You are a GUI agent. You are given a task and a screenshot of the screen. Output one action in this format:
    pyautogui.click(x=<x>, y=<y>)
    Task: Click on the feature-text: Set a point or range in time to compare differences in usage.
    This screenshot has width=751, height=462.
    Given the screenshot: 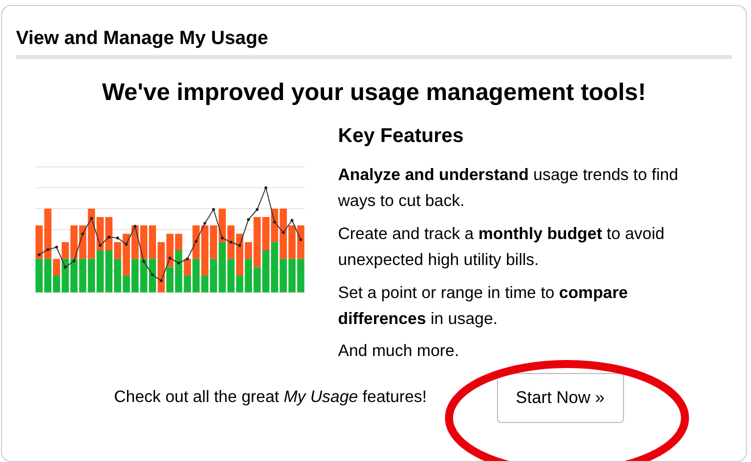 What is the action you would take?
    pyautogui.click(x=483, y=306)
    